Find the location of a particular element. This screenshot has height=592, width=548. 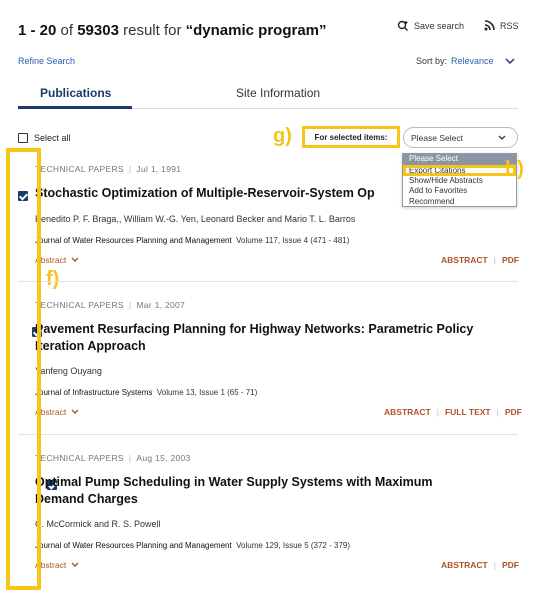

tab-site-information: Site Information is located at coordinates (278, 93).